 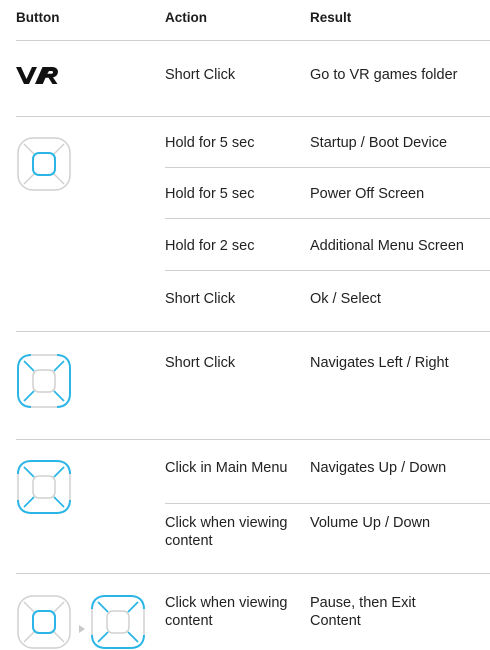 What do you see at coordinates (44, 164) in the screenshot?
I see `dpad-center-icon` at bounding box center [44, 164].